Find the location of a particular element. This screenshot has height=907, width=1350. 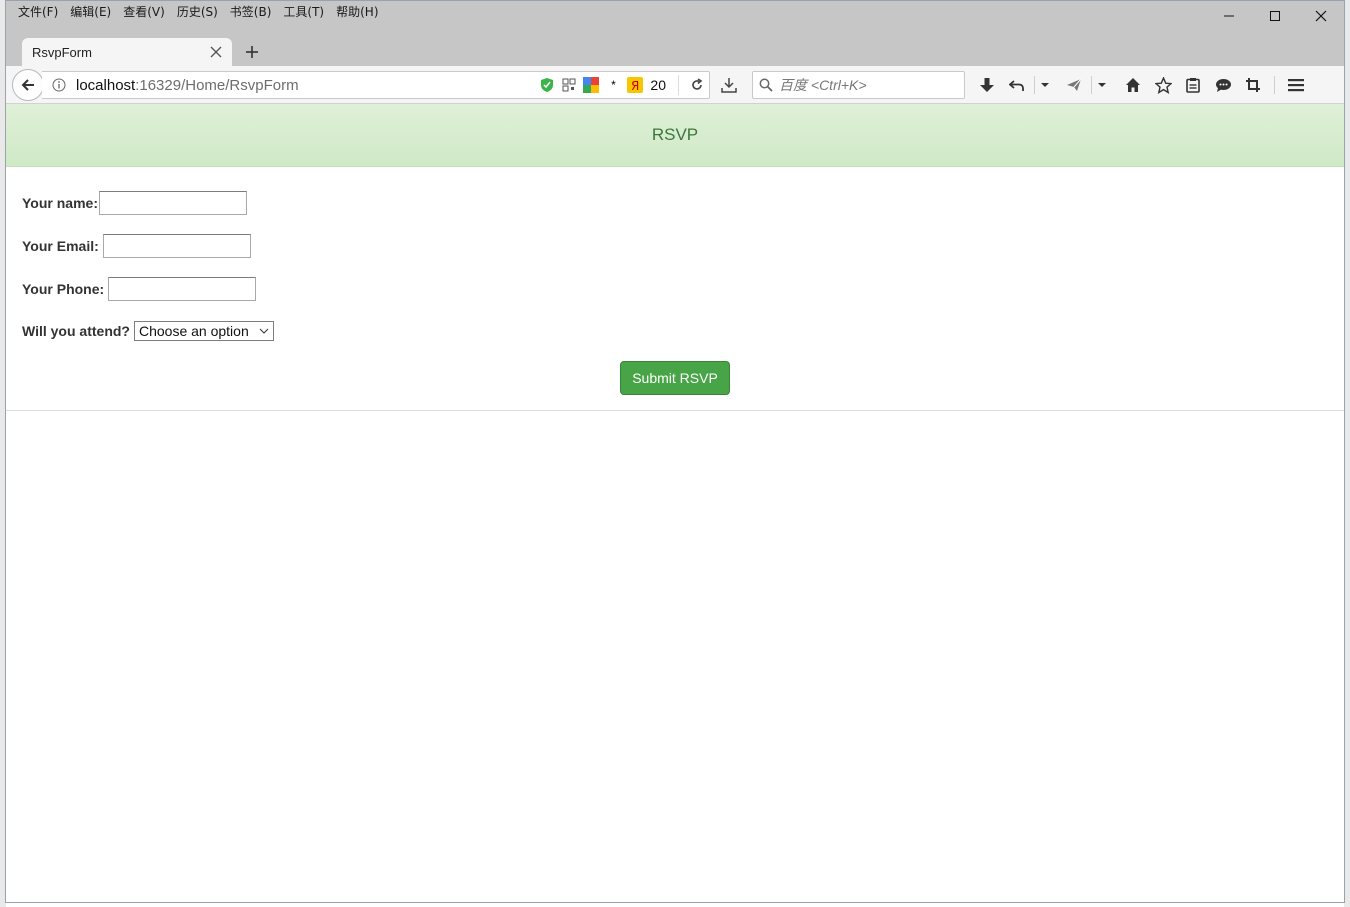

hamburger-menu-button is located at coordinates (1296, 85).